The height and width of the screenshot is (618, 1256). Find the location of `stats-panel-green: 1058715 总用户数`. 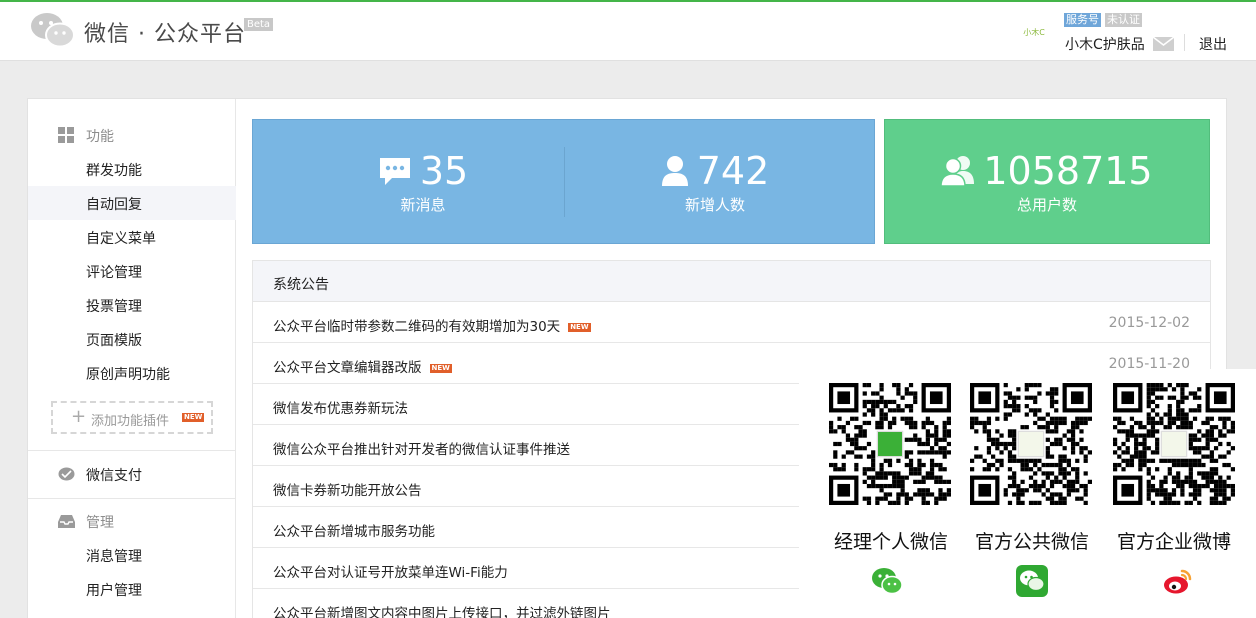

stats-panel-green: 1058715 总用户数 is located at coordinates (1047, 181).